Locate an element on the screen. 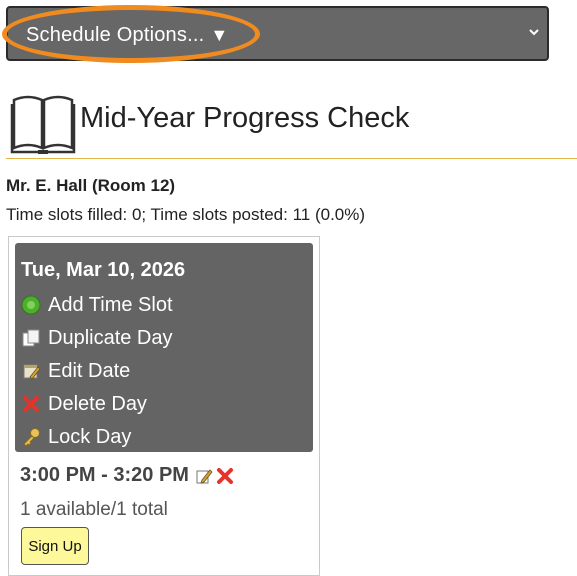 This screenshot has height=576, width=577. caret-down-icon: ▼ is located at coordinates (219, 35).